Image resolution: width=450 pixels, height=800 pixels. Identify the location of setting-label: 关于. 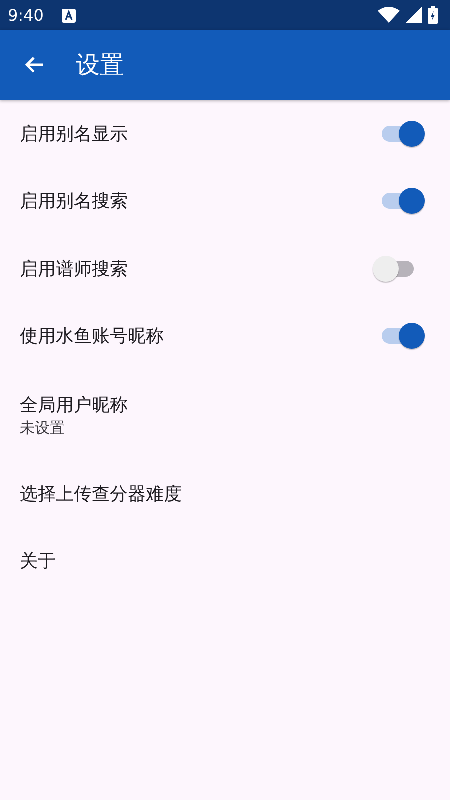
(38, 562).